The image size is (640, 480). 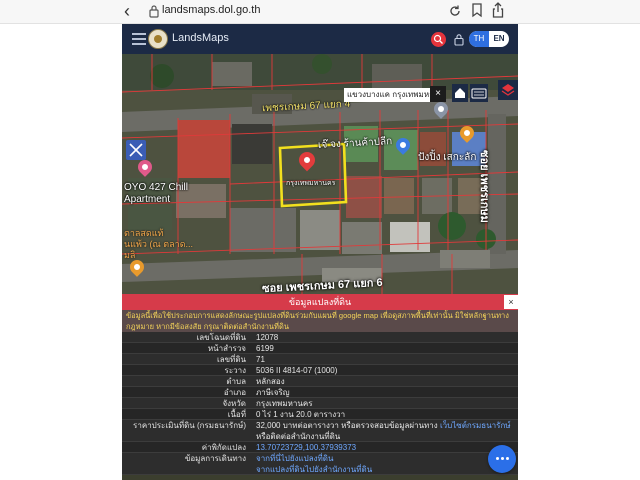 What do you see at coordinates (385, 447) in the screenshot?
I see `coordinates-link: 13.70723729,100.37939373` at bounding box center [385, 447].